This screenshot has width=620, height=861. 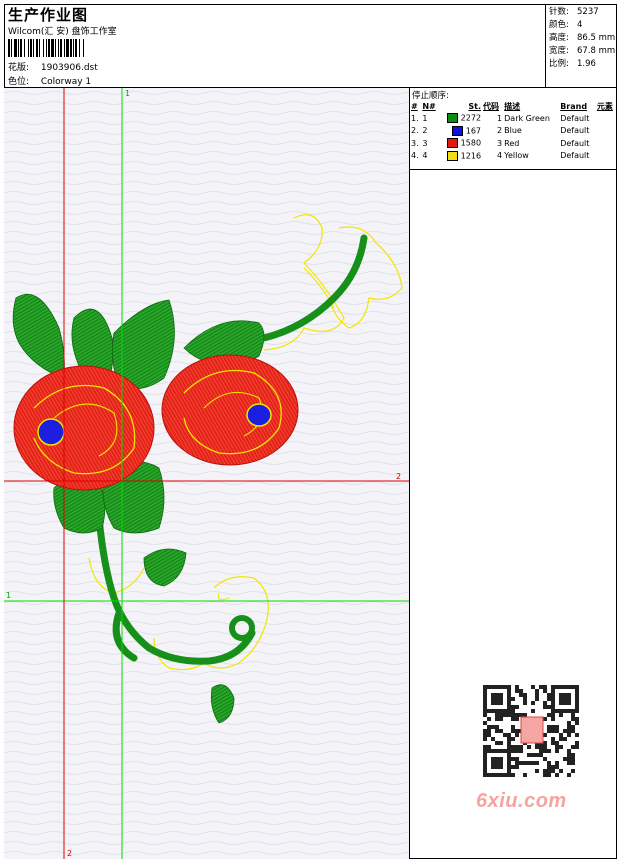 What do you see at coordinates (69, 68) in the screenshot?
I see `design-name-value: 1903906.dst` at bounding box center [69, 68].